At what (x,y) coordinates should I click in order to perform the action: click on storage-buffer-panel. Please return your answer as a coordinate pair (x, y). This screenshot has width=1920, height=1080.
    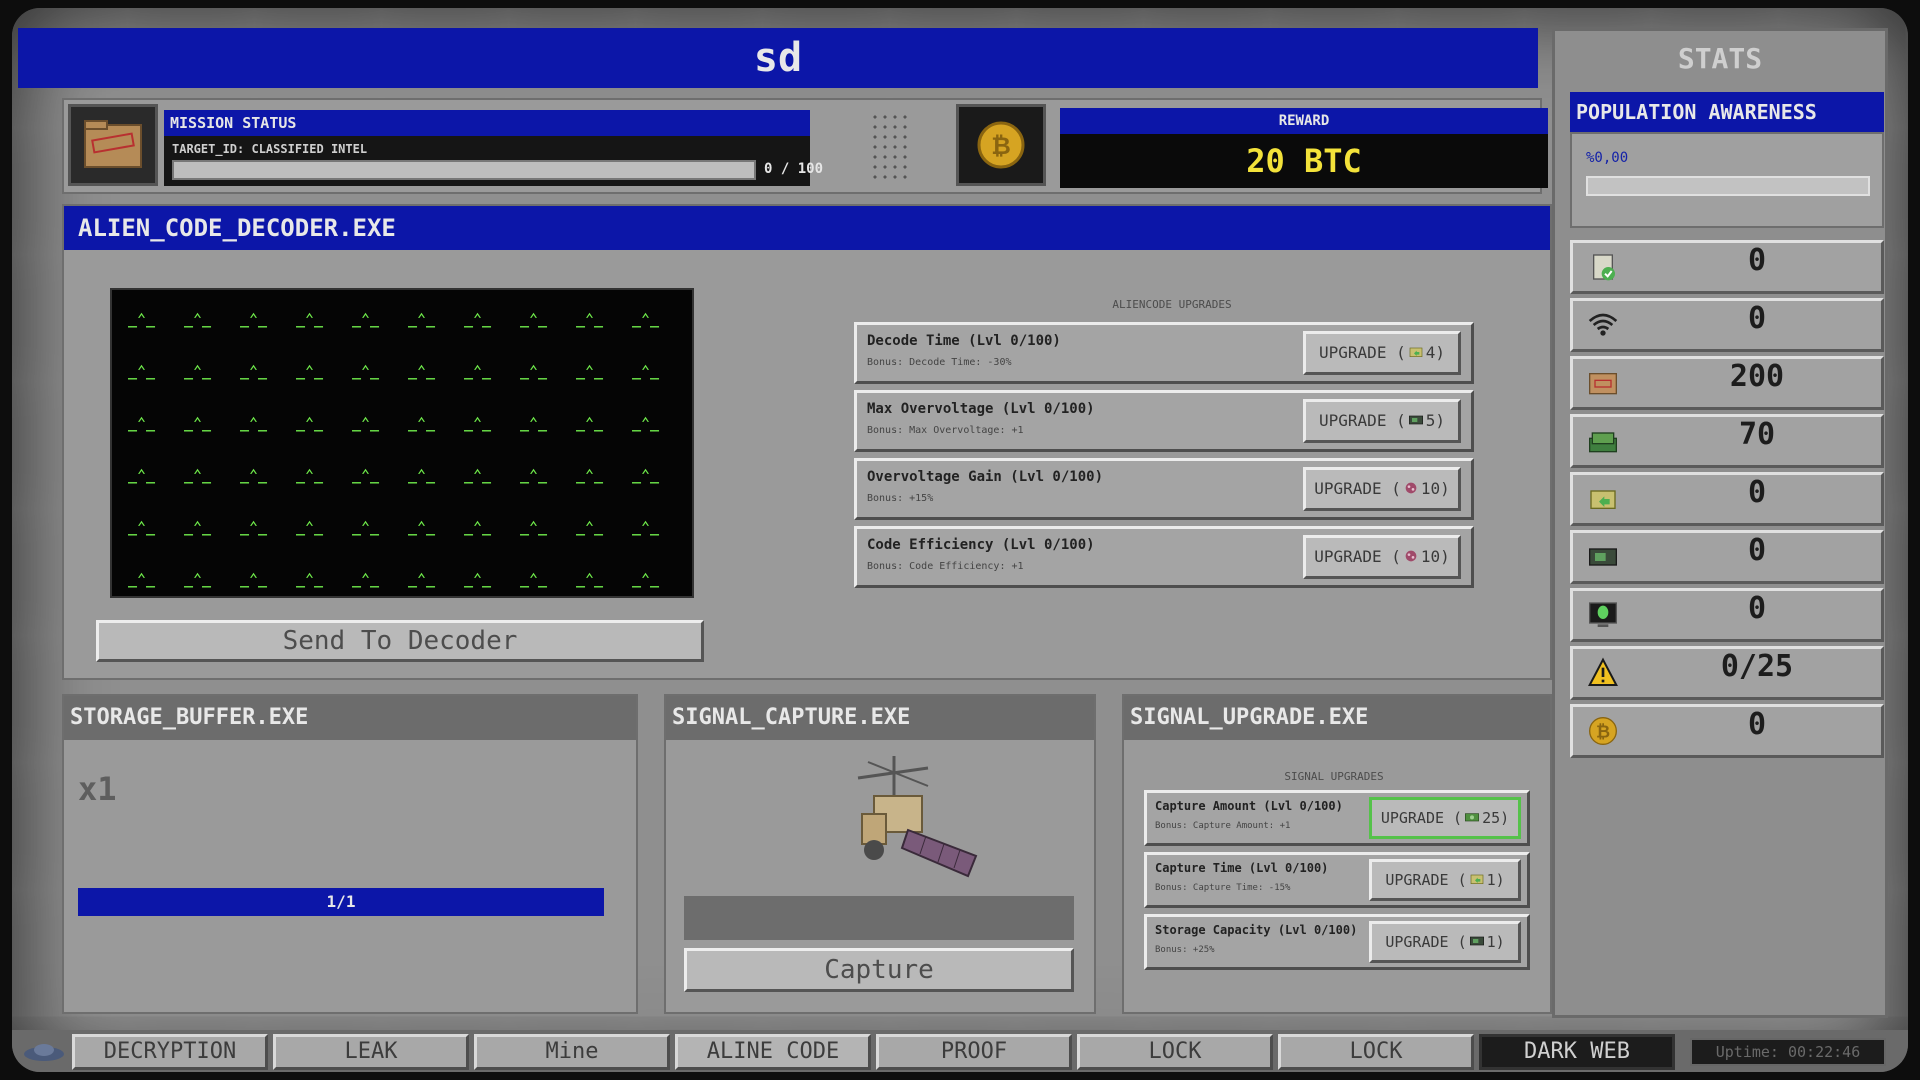
    Looking at the image, I should click on (350, 854).